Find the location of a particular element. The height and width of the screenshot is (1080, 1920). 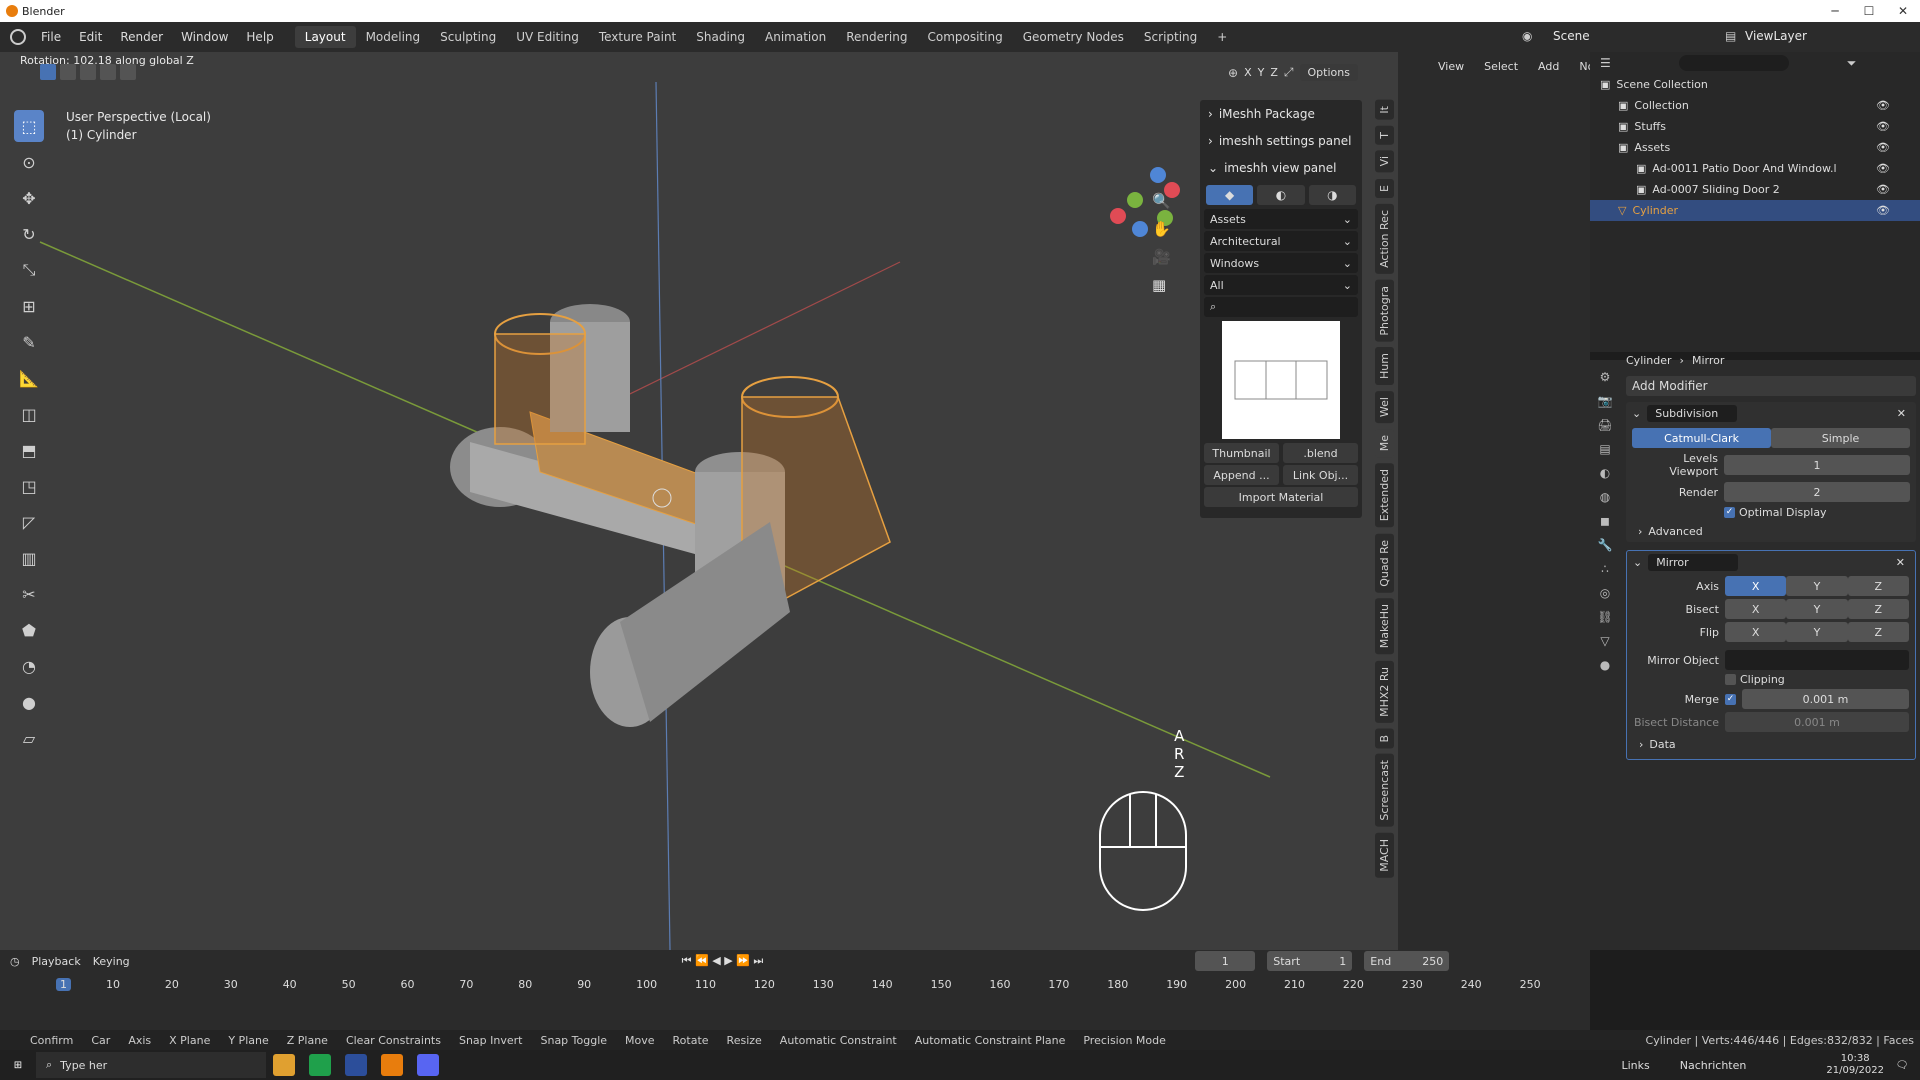

zoom-icon: 🔍 is located at coordinates (1161, 201).